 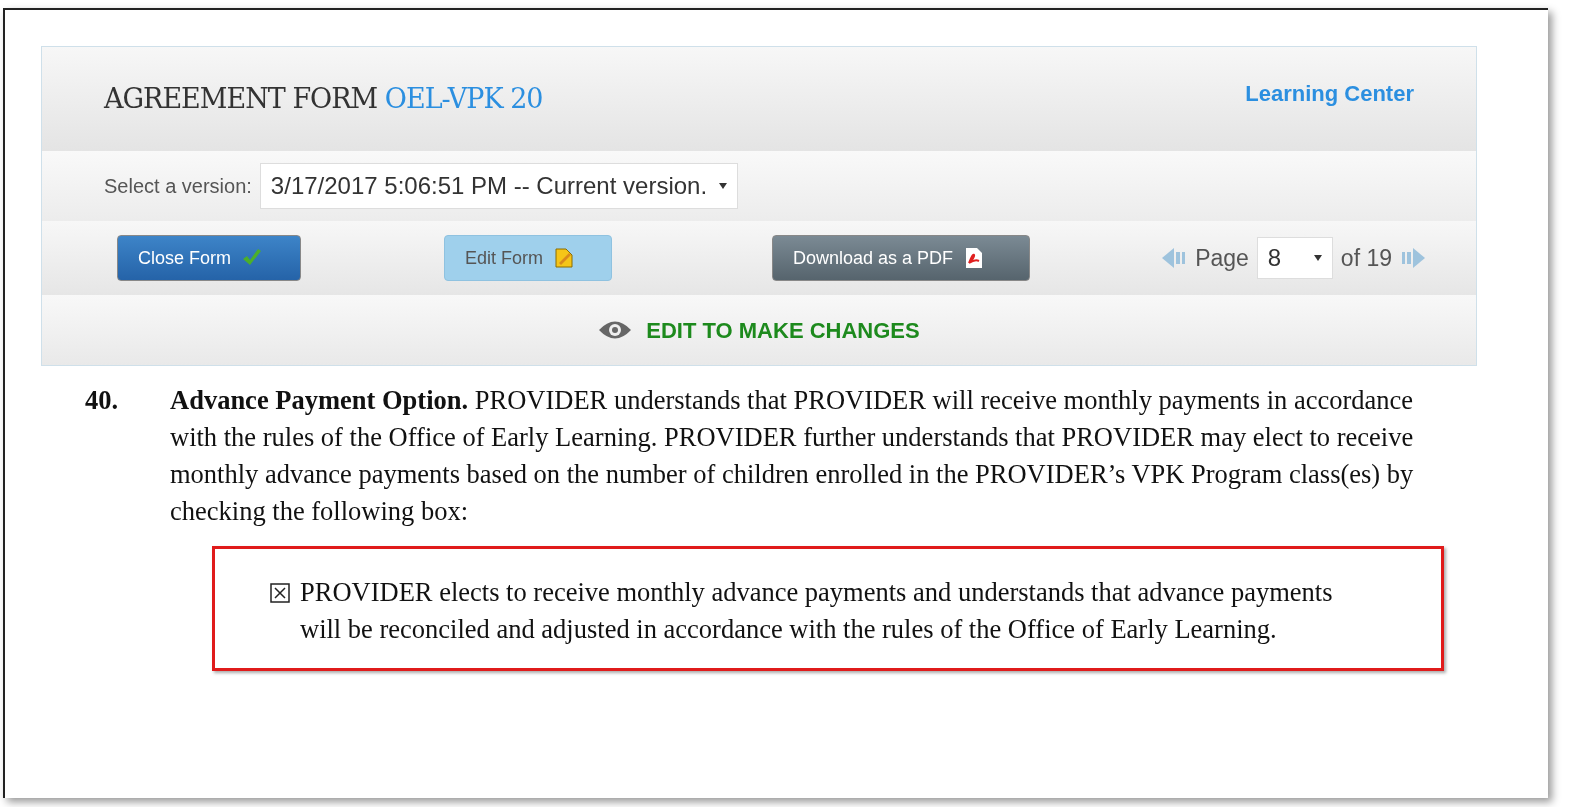 I want to click on edit-button: Edit Form, so click(x=528, y=258).